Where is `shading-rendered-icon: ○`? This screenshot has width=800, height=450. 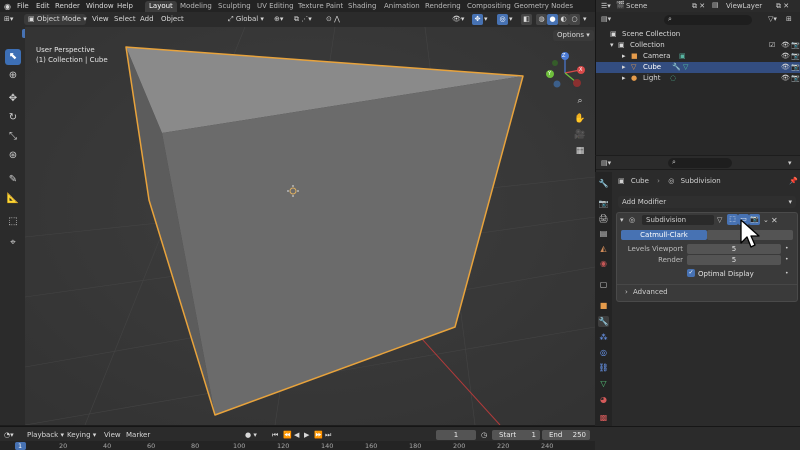
shading-rendered-icon: ○ is located at coordinates (574, 19).